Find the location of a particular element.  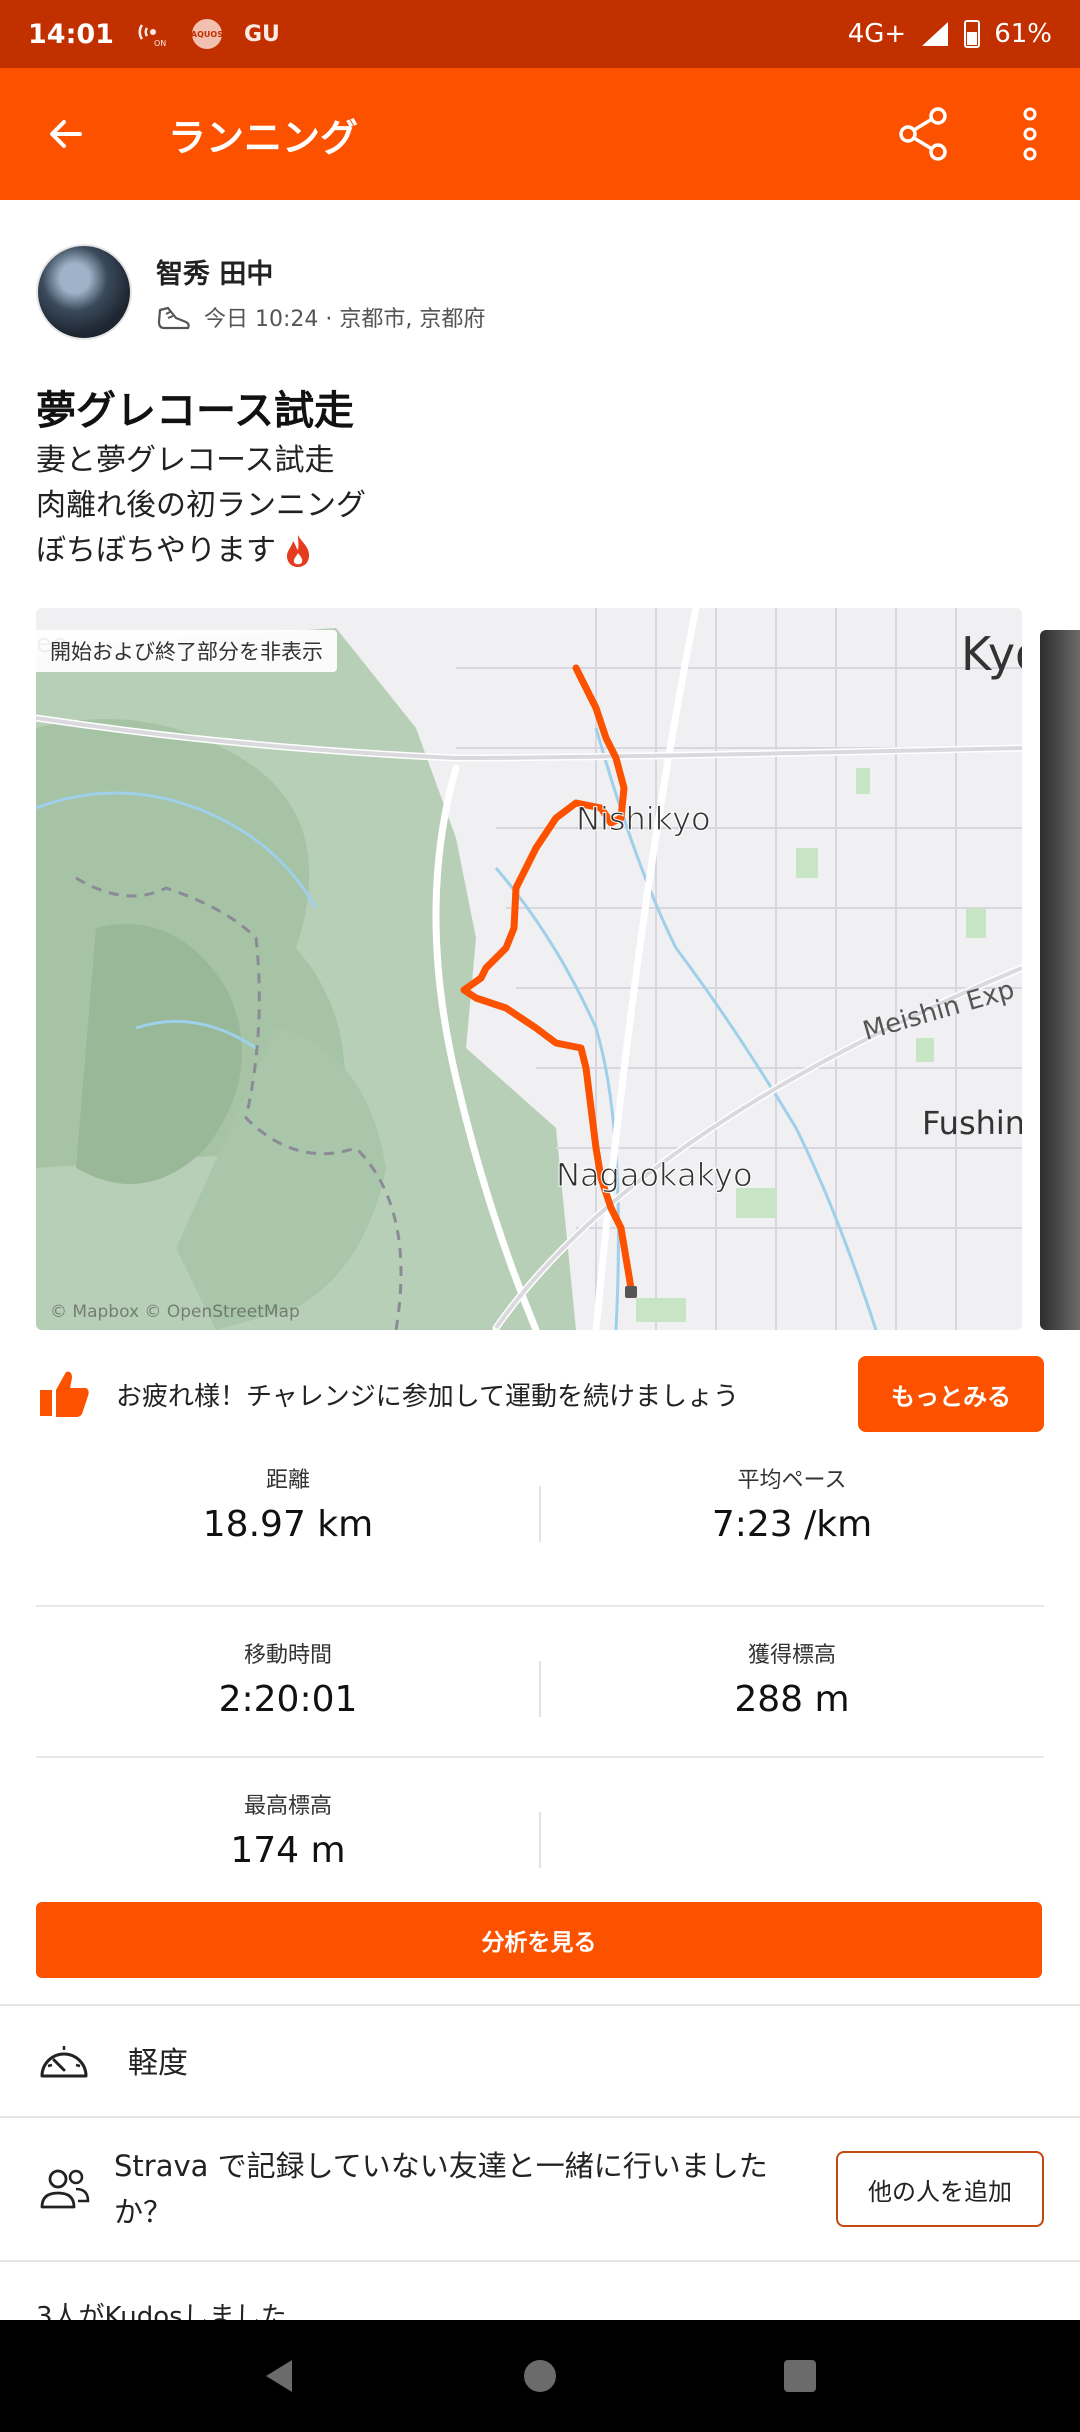

more-button is located at coordinates (1030, 134).